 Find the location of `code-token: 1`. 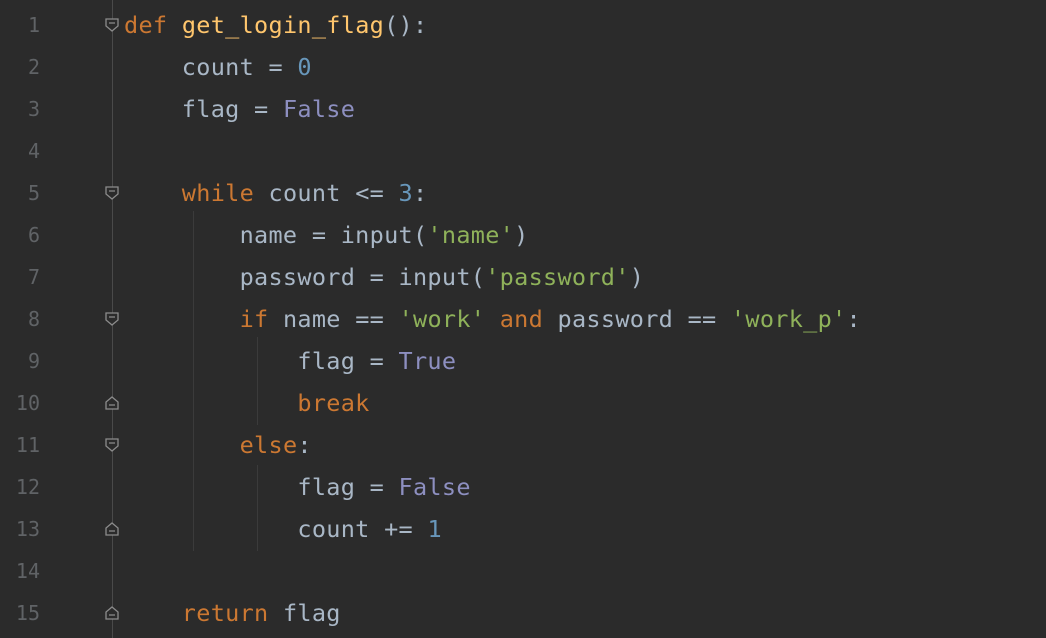

code-token: 1 is located at coordinates (434, 529).